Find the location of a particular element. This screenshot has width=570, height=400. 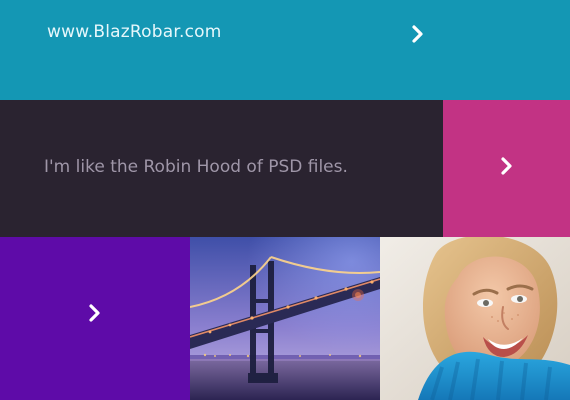

bridge-photo-image is located at coordinates (285, 318).